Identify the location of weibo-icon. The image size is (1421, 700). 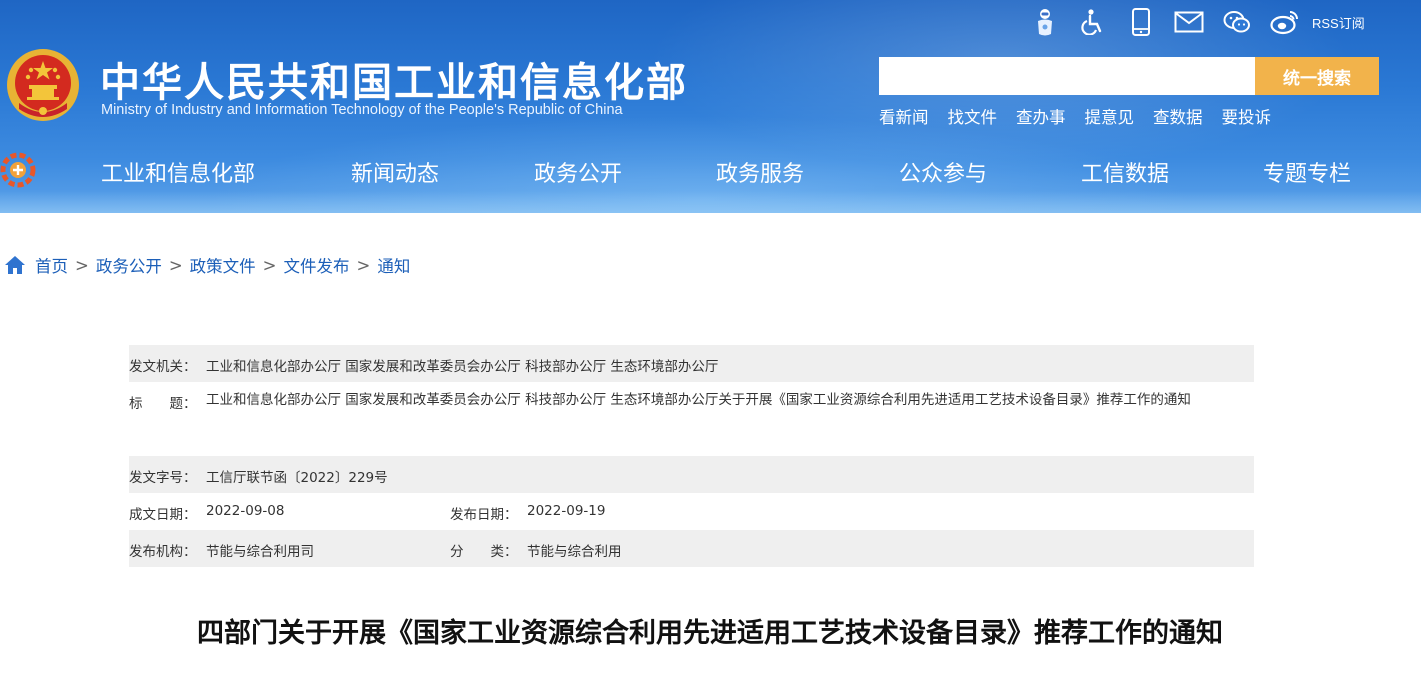
(1285, 22).